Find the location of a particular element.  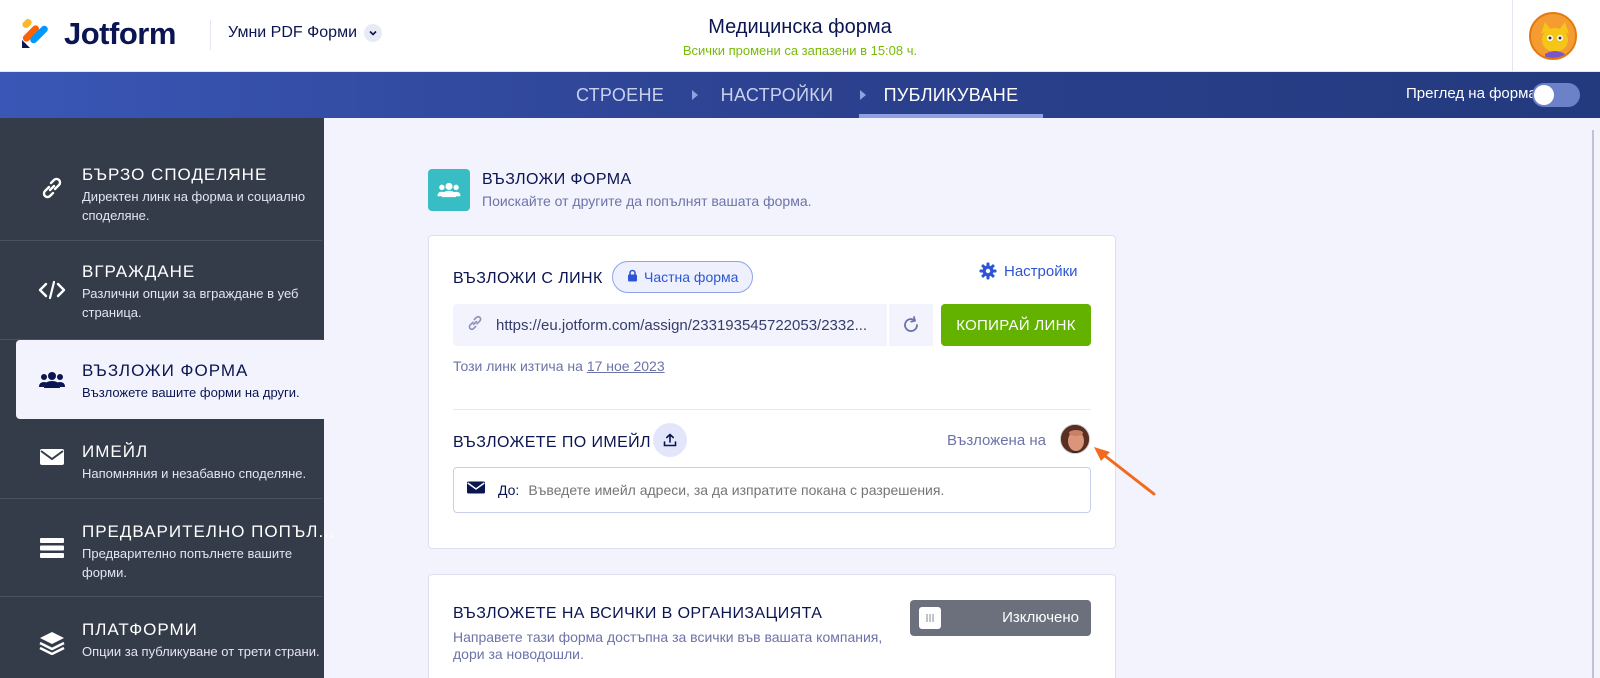

sidebar-item-title: ВГРАЖДАНЕ is located at coordinates (139, 271).